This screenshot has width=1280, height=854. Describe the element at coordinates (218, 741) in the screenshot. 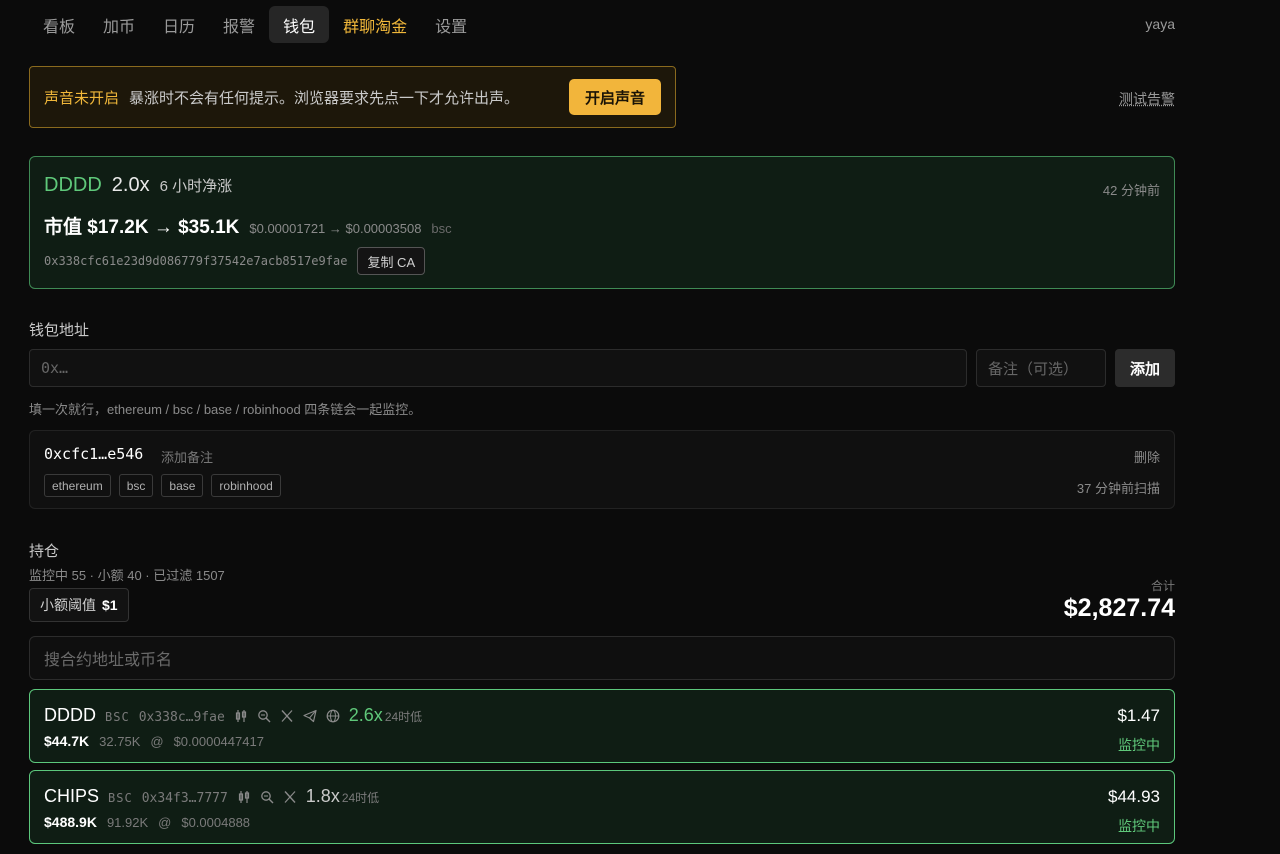

I see `holding-price: $0.0000447417` at that location.